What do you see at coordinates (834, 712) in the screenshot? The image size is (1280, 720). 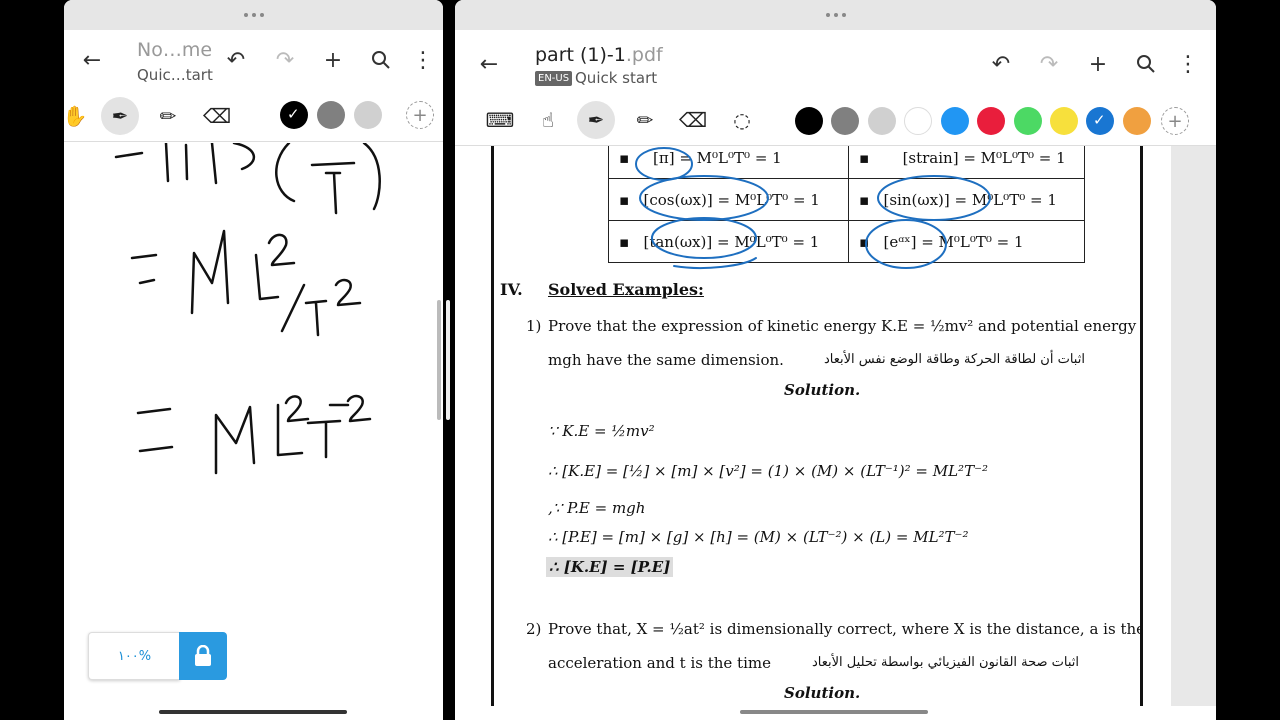 I see `right-home-indicator` at bounding box center [834, 712].